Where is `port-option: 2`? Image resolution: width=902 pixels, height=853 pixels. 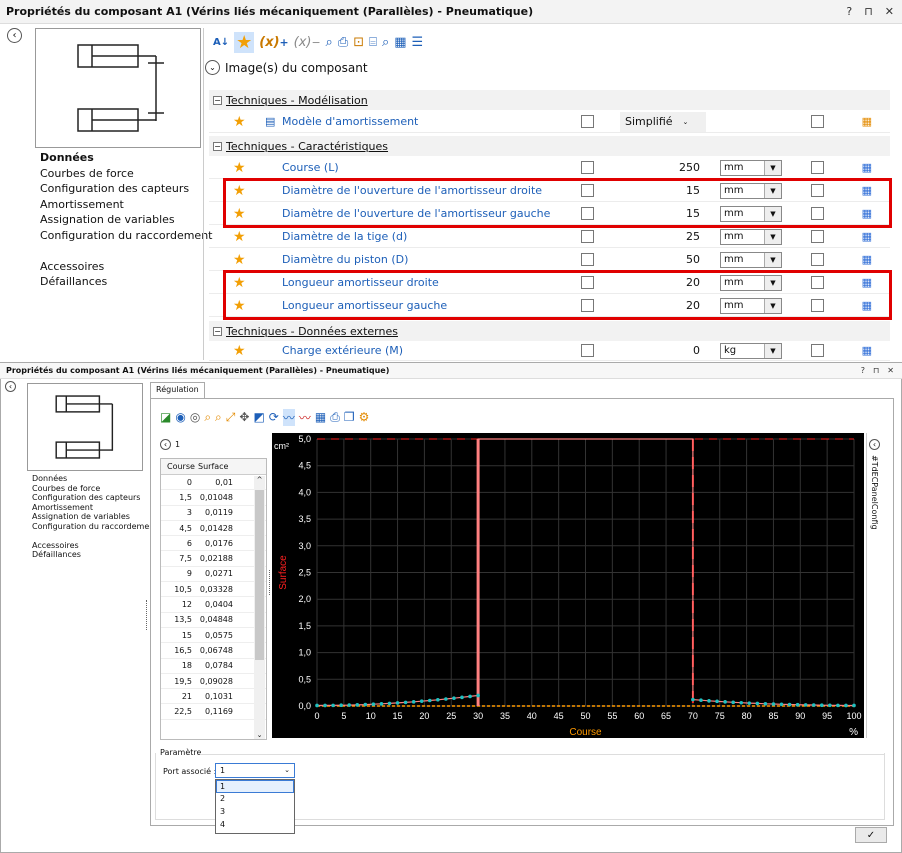
port-option: 2 is located at coordinates (255, 799).